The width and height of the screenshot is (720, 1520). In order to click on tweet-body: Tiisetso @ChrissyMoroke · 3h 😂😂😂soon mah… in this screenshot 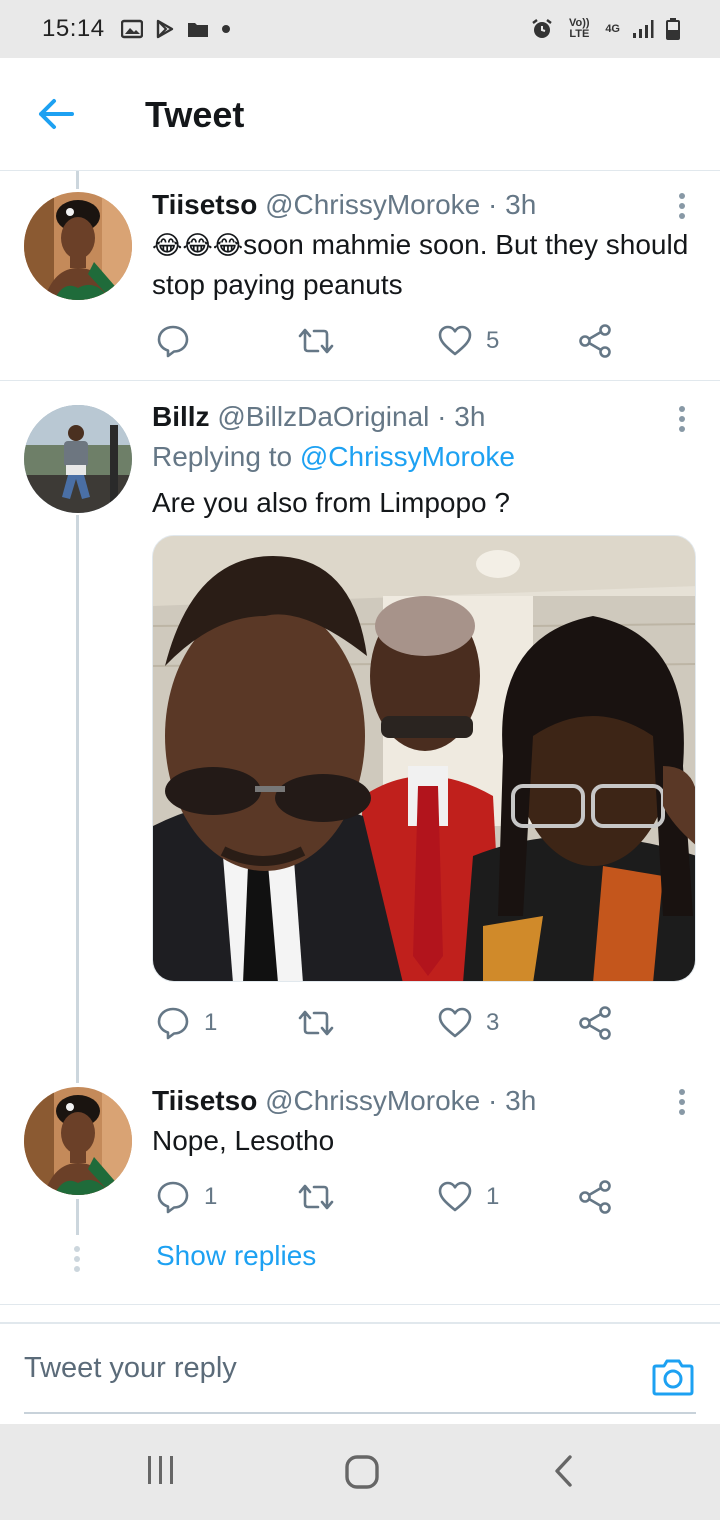, I will do `click(424, 245)`.